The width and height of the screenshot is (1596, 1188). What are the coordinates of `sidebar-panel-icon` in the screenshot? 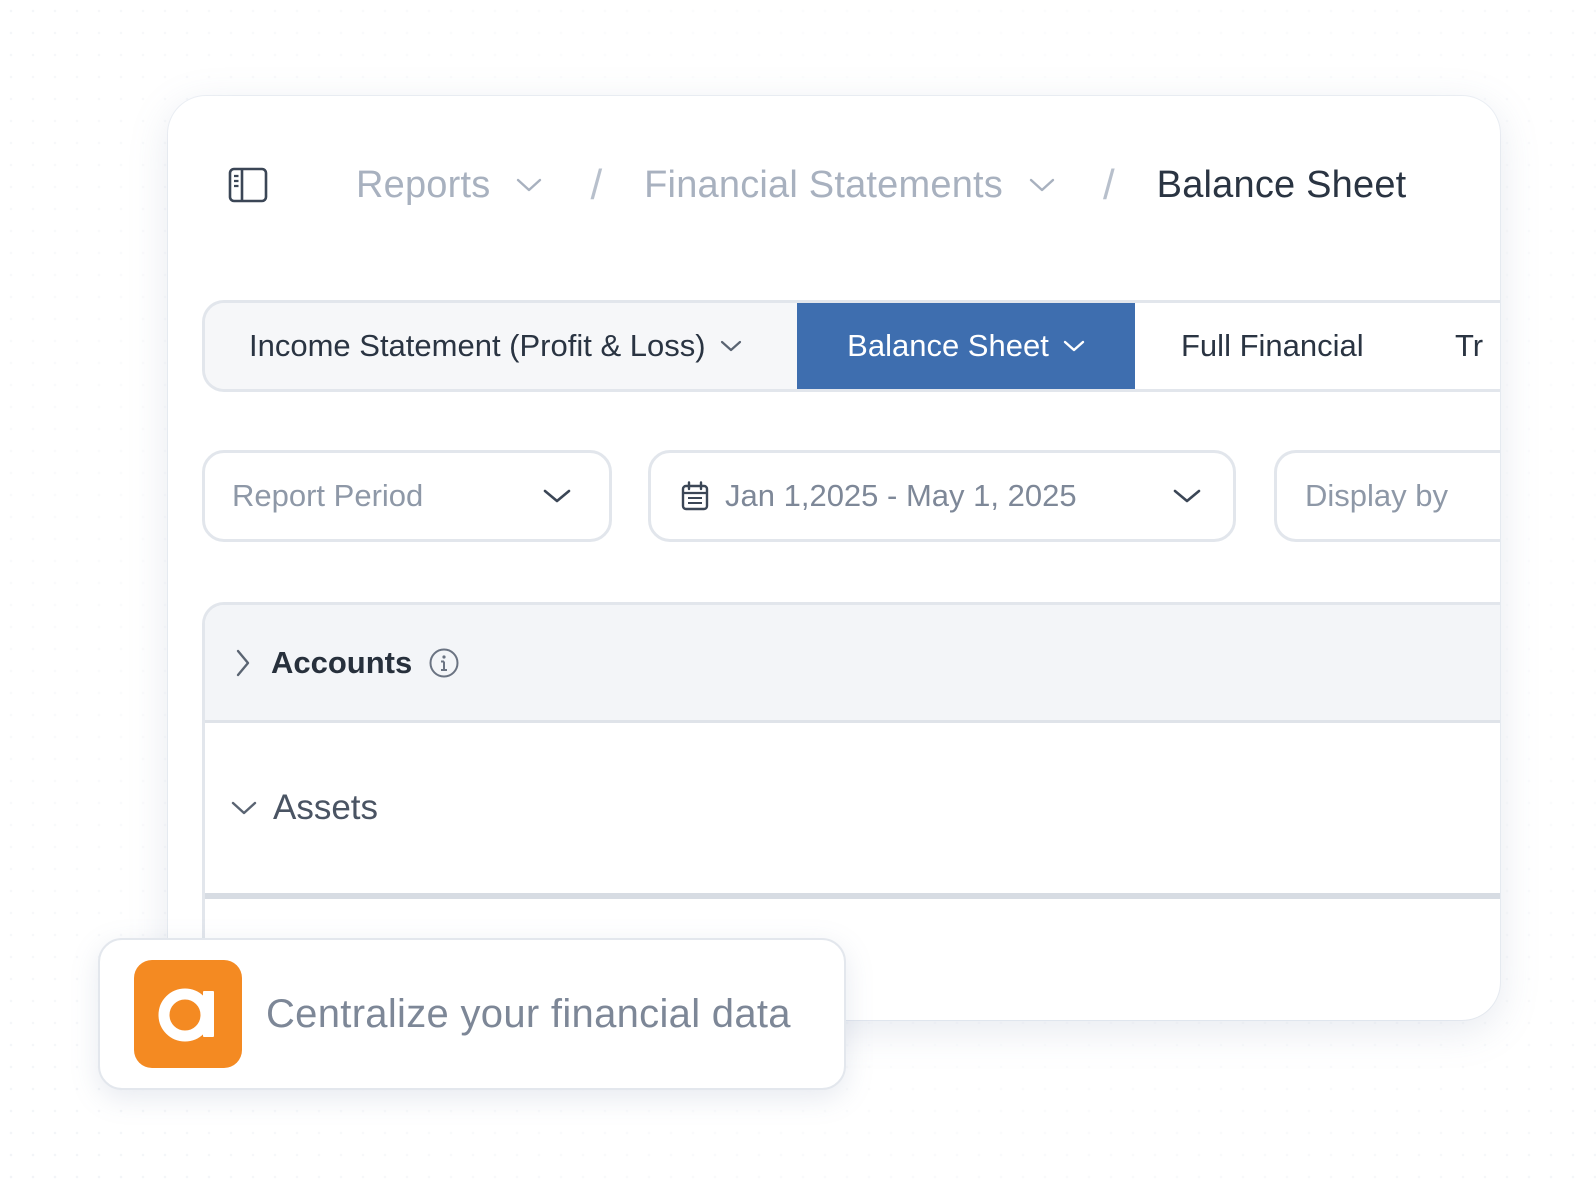 It's located at (248, 185).